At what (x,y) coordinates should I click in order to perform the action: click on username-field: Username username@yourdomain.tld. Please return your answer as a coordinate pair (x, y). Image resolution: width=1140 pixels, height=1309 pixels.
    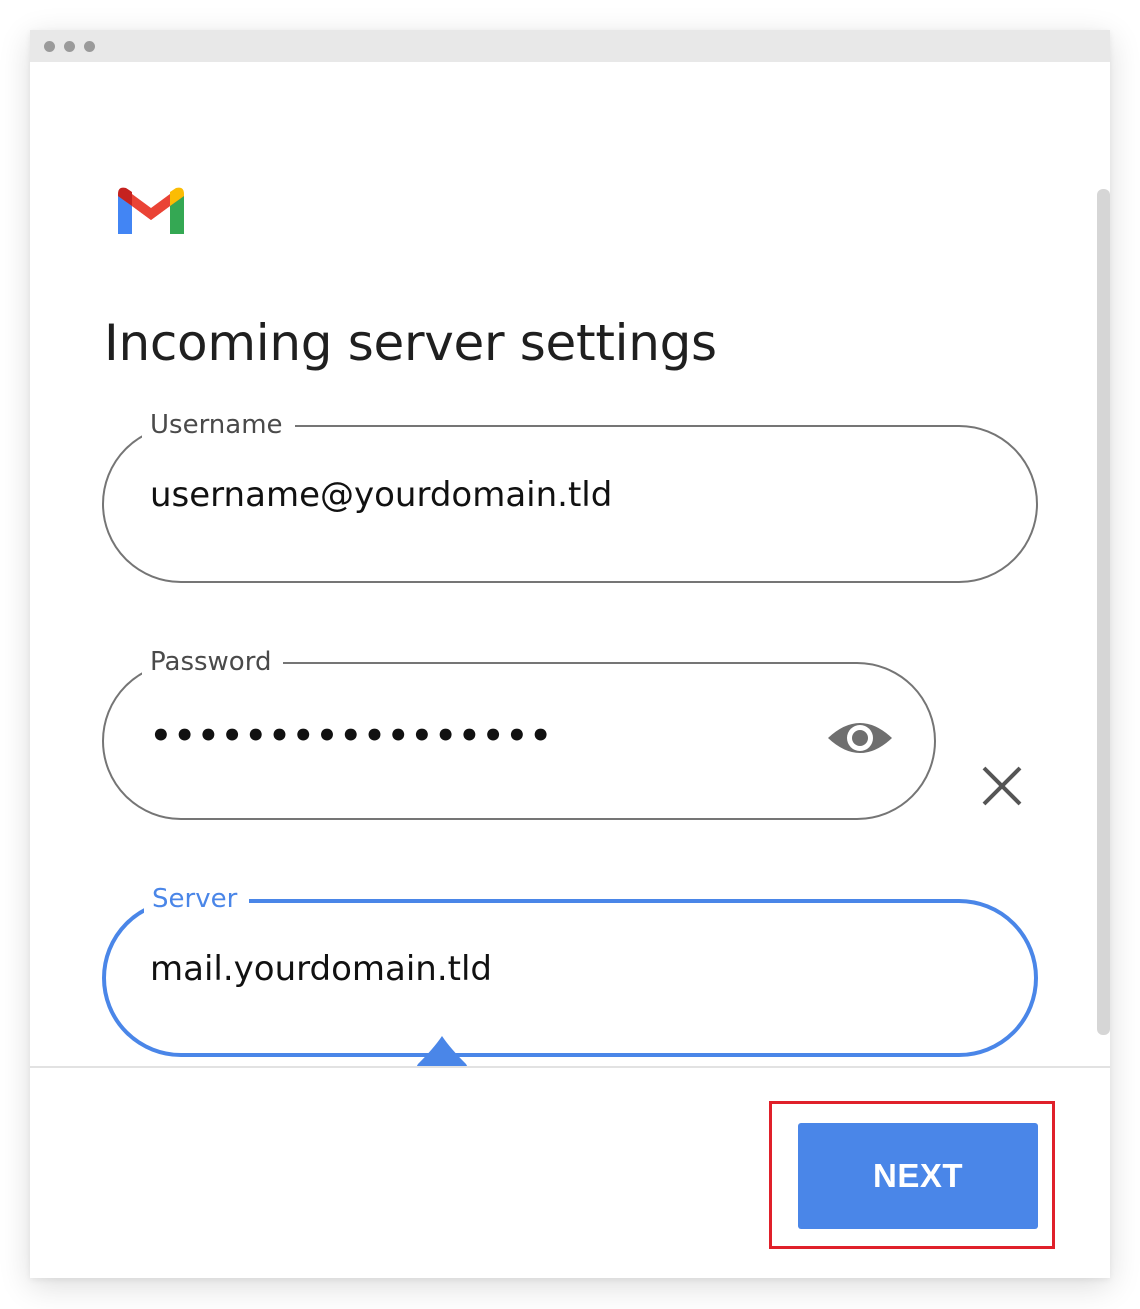
    Looking at the image, I should click on (570, 495).